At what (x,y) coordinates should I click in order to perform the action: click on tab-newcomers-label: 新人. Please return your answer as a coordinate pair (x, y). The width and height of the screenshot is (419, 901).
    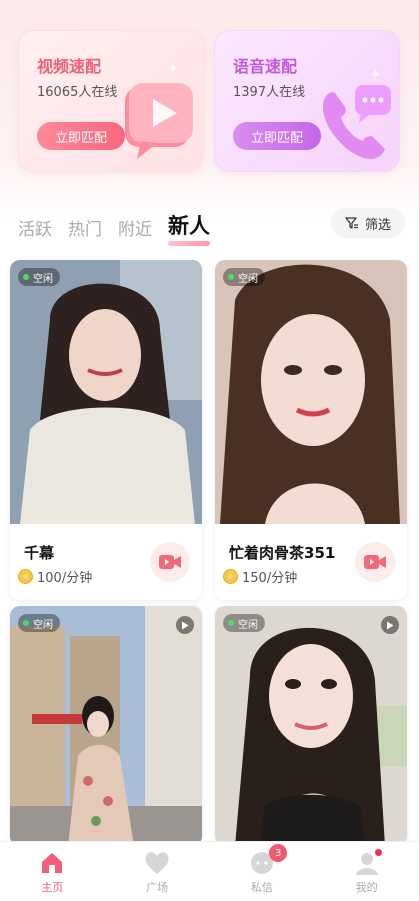
    Looking at the image, I should click on (189, 226).